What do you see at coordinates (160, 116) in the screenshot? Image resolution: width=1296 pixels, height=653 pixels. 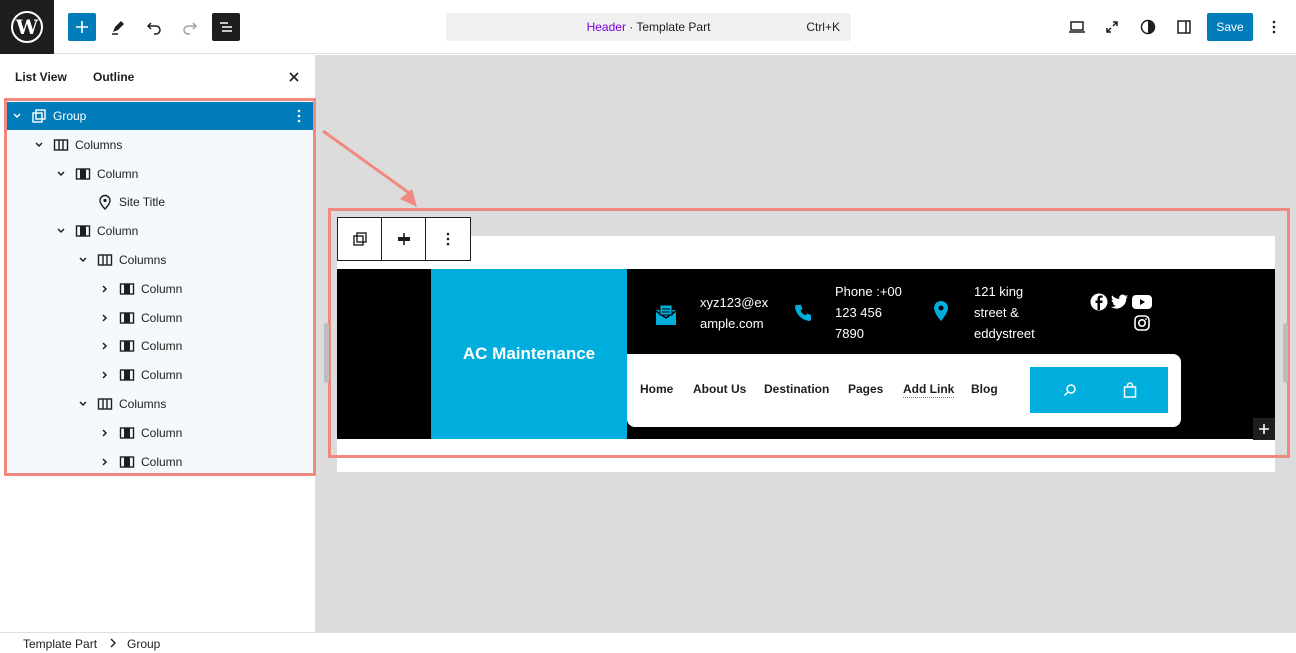 I see `list-view-row: Group` at bounding box center [160, 116].